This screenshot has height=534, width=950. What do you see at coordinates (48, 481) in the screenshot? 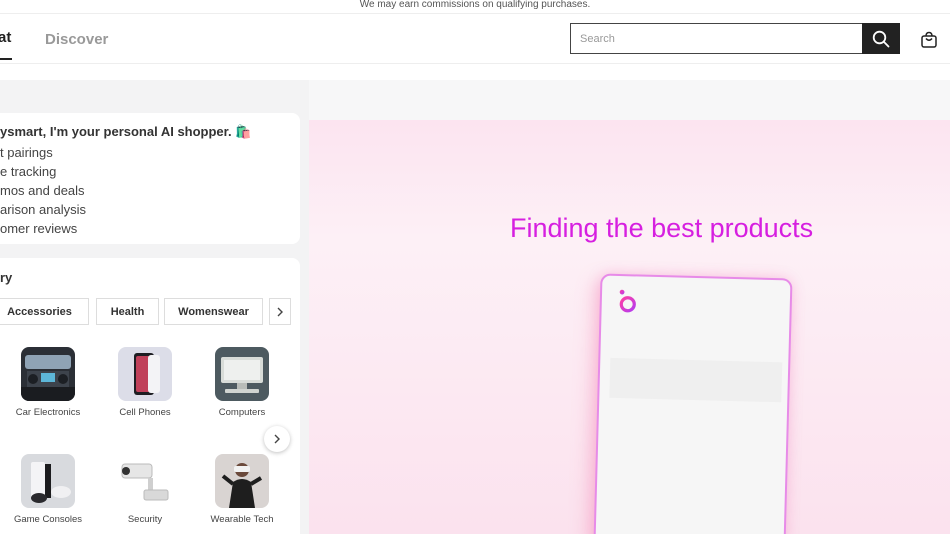
I see `game-console-icon` at bounding box center [48, 481].